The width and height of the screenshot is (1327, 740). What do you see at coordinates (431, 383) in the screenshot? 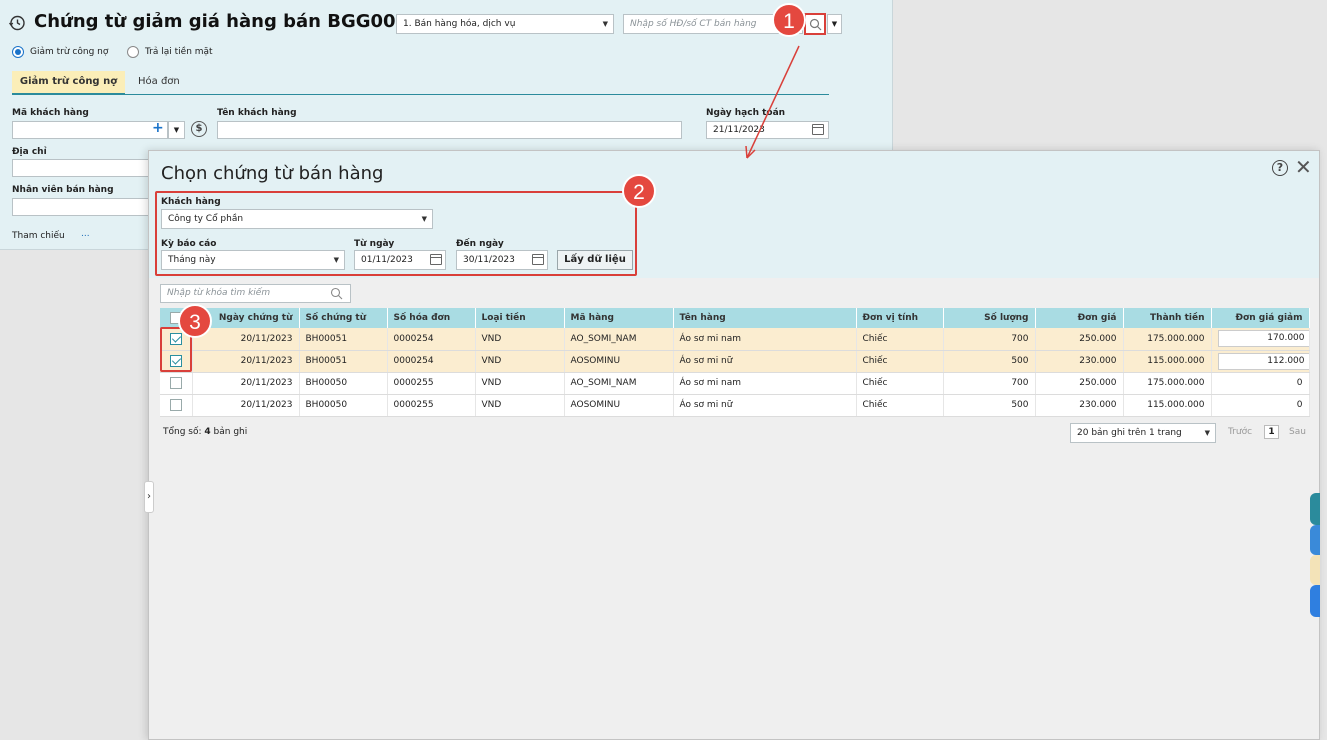
I see `cell-invoice: 0000255` at bounding box center [431, 383].